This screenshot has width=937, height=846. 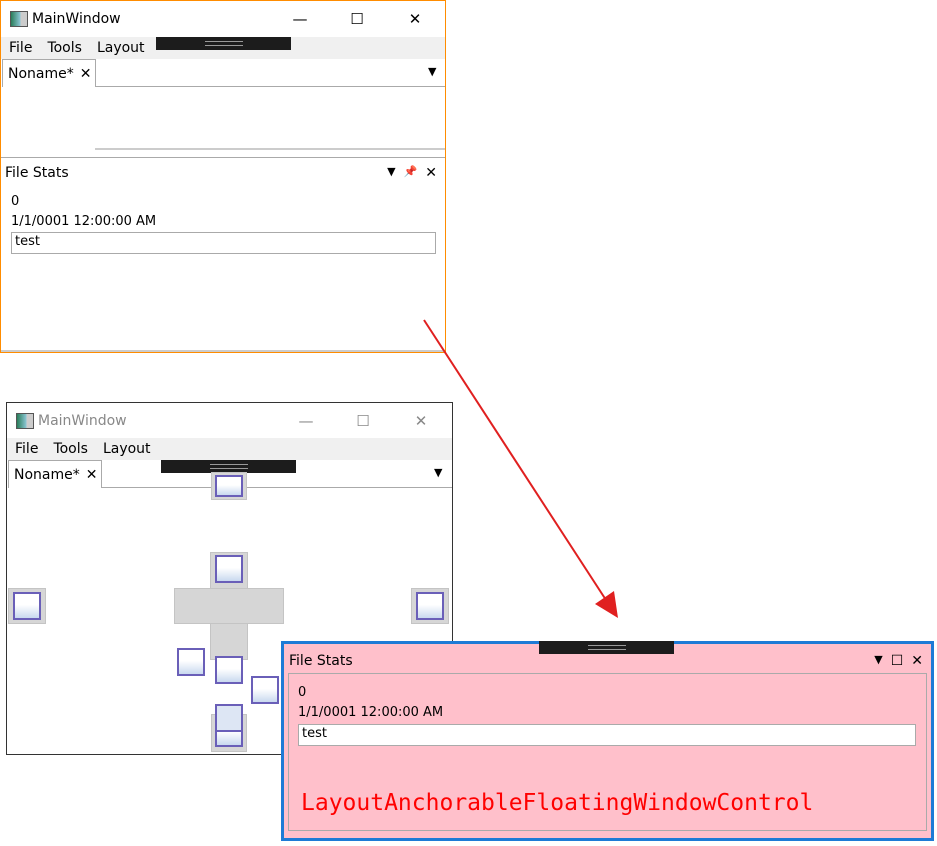 I want to click on date-text: 1/1/0001 12:00:00 AM, so click(x=371, y=712).